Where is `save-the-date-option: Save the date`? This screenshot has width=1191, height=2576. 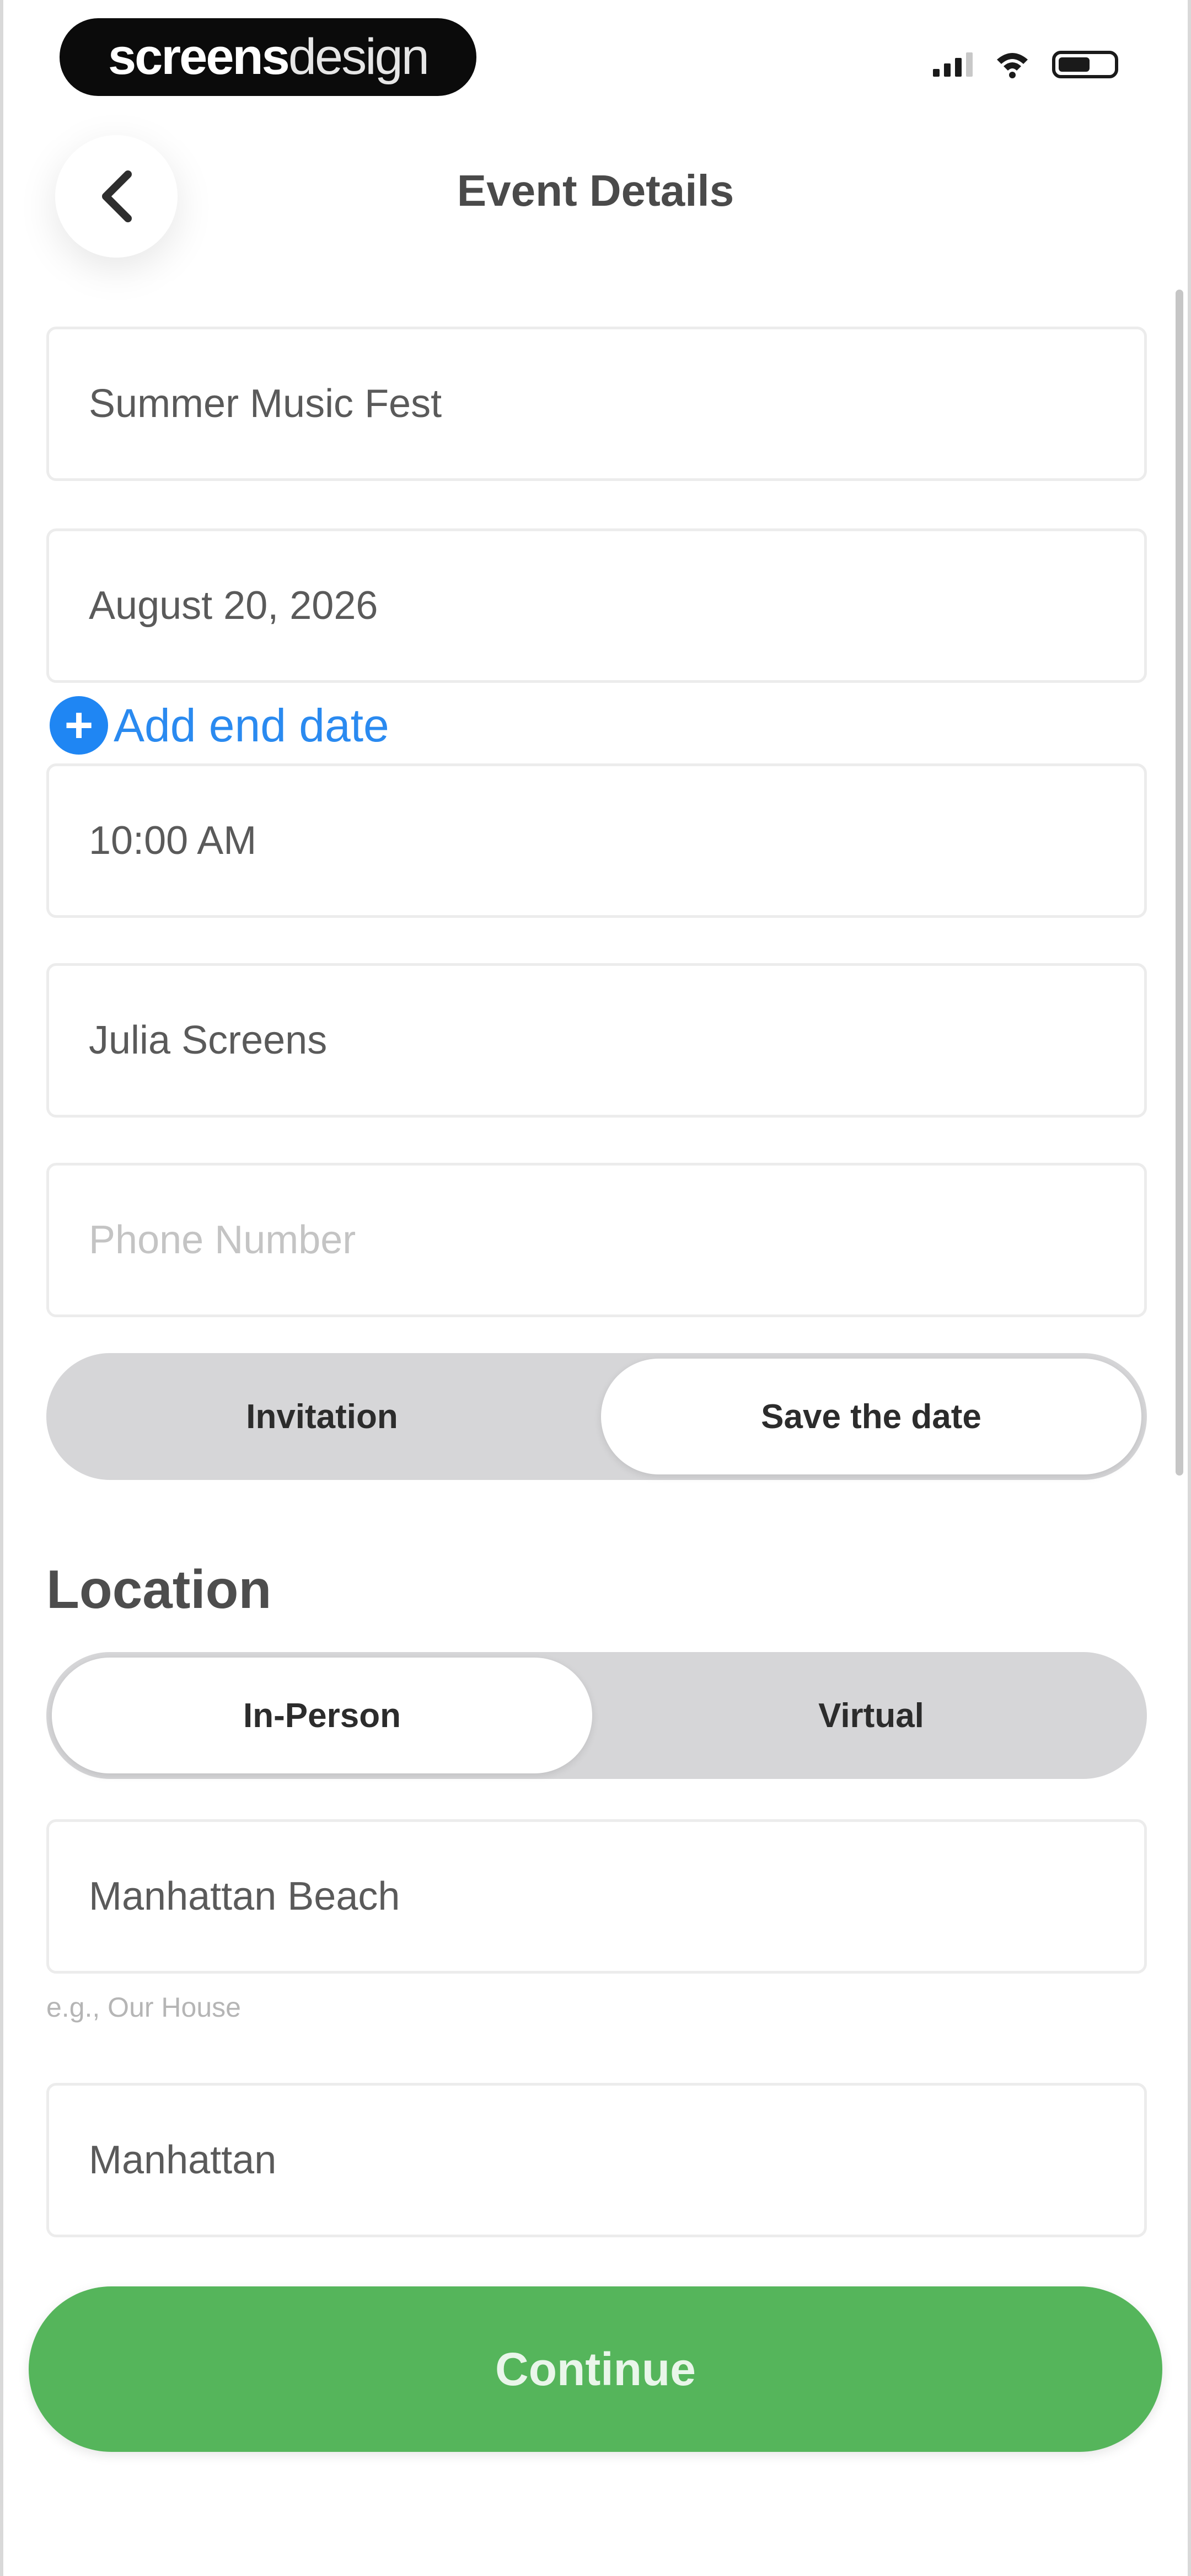
save-the-date-option: Save the date is located at coordinates (871, 1416).